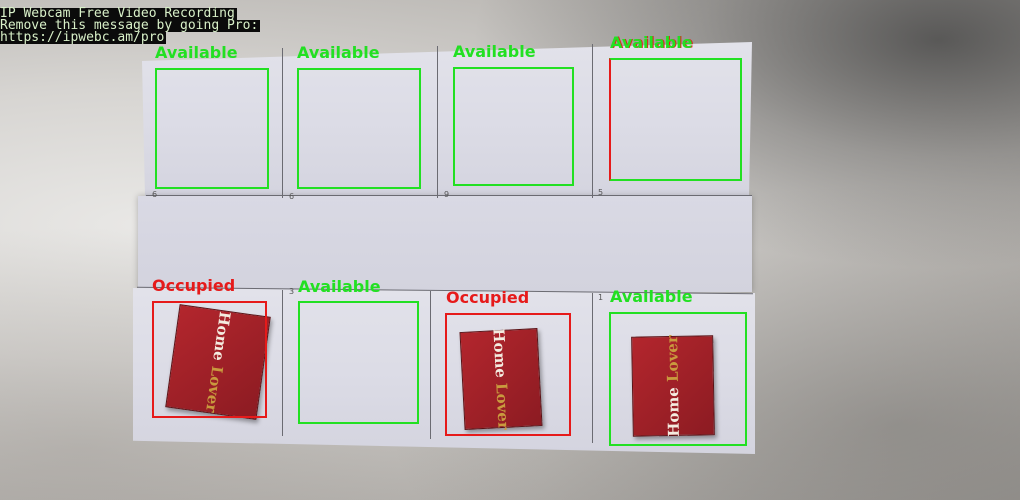 The height and width of the screenshot is (500, 1020). Describe the element at coordinates (601, 192) in the screenshot. I see `cell-number: 5` at that location.